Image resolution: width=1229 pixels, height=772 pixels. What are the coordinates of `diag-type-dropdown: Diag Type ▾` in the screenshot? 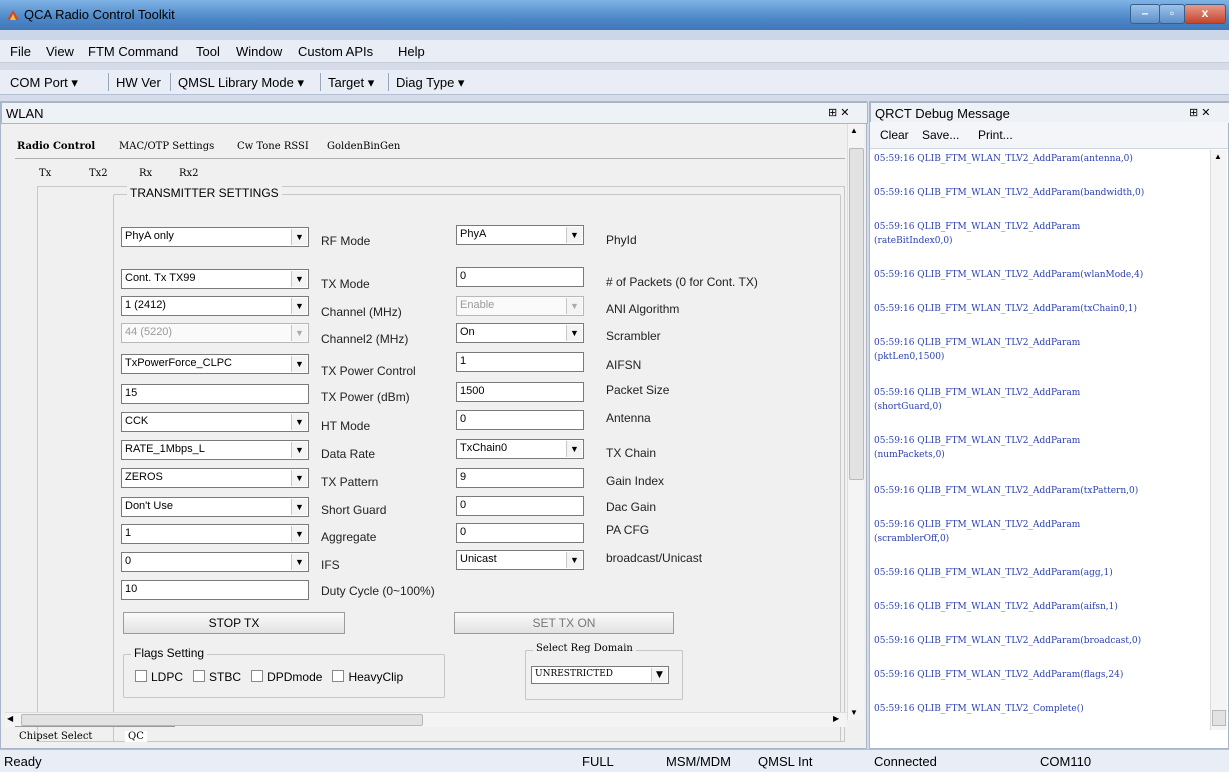 It's located at (430, 83).